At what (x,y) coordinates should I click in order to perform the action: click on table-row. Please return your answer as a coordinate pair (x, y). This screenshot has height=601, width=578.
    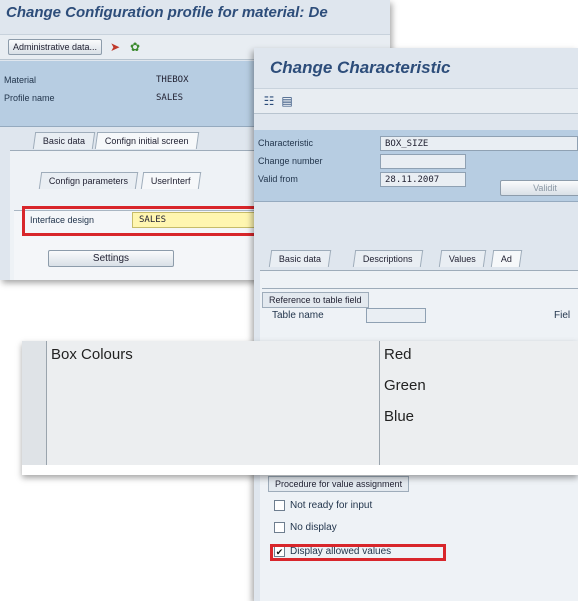
    Looking at the image, I should click on (300, 449).